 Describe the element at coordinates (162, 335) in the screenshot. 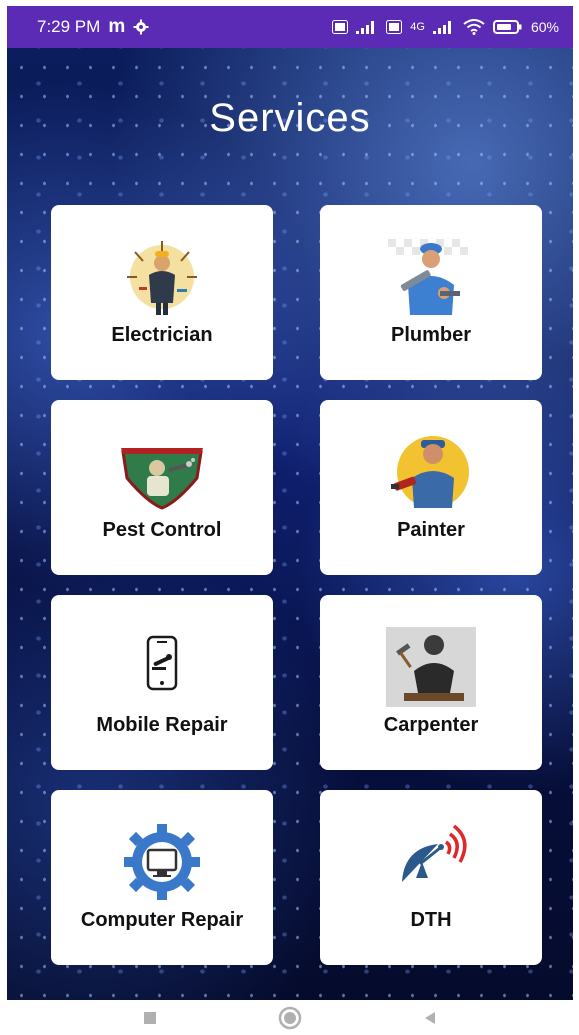

I see `service-label: Electrician` at that location.